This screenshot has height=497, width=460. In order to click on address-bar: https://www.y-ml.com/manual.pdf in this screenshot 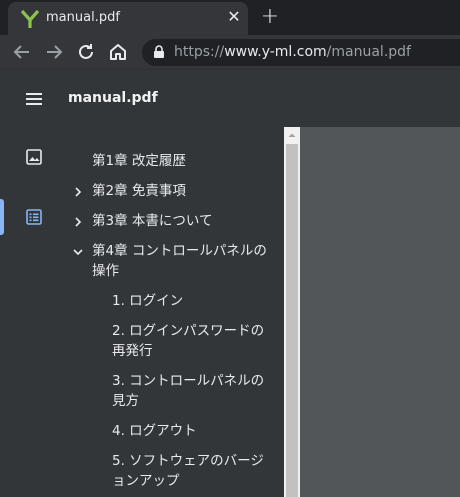, I will do `click(301, 52)`.